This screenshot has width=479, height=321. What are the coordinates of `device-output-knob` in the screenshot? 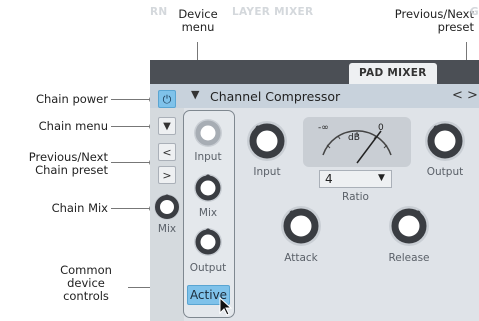 It's located at (208, 242).